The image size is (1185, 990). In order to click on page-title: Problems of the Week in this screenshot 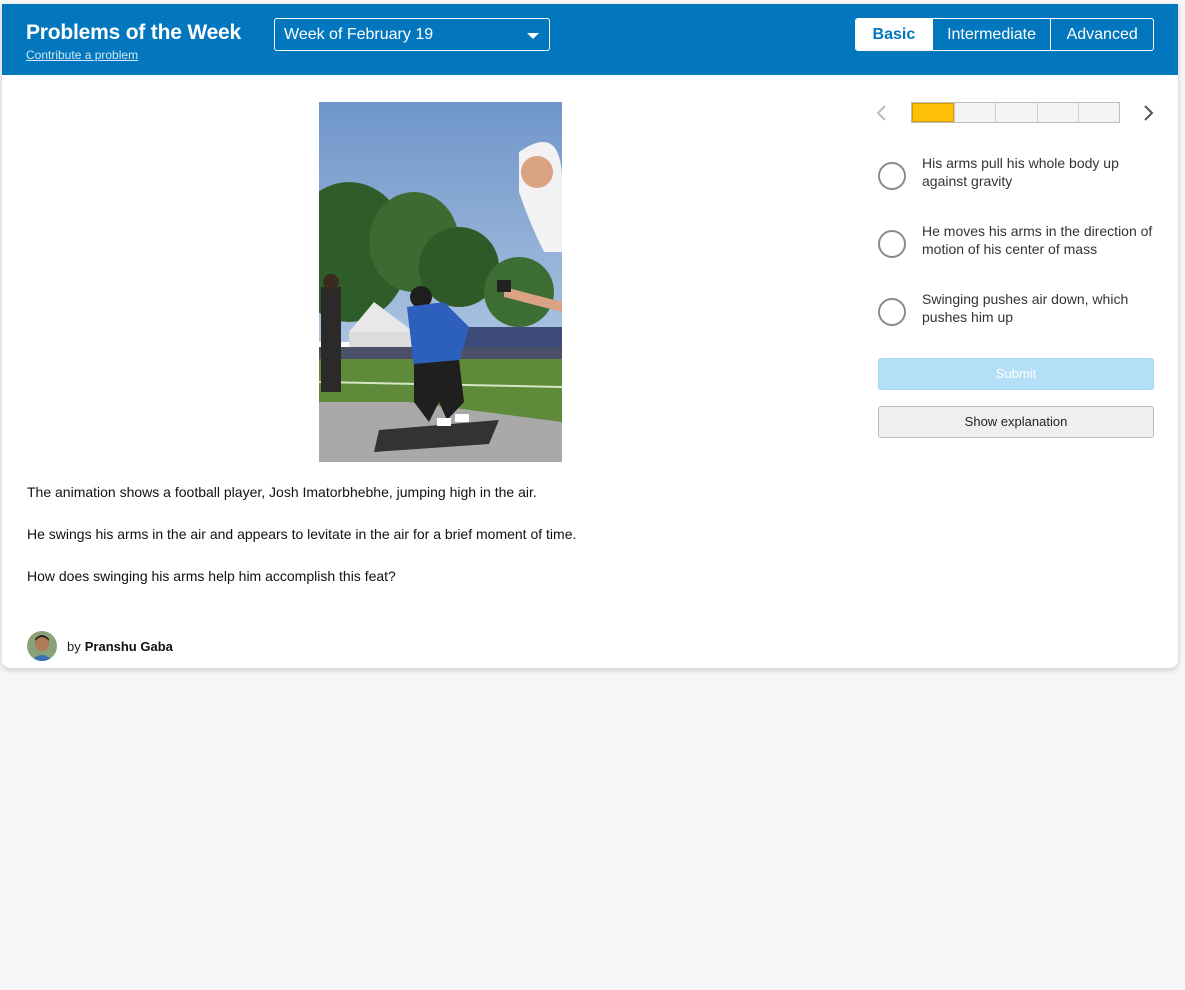, I will do `click(134, 32)`.